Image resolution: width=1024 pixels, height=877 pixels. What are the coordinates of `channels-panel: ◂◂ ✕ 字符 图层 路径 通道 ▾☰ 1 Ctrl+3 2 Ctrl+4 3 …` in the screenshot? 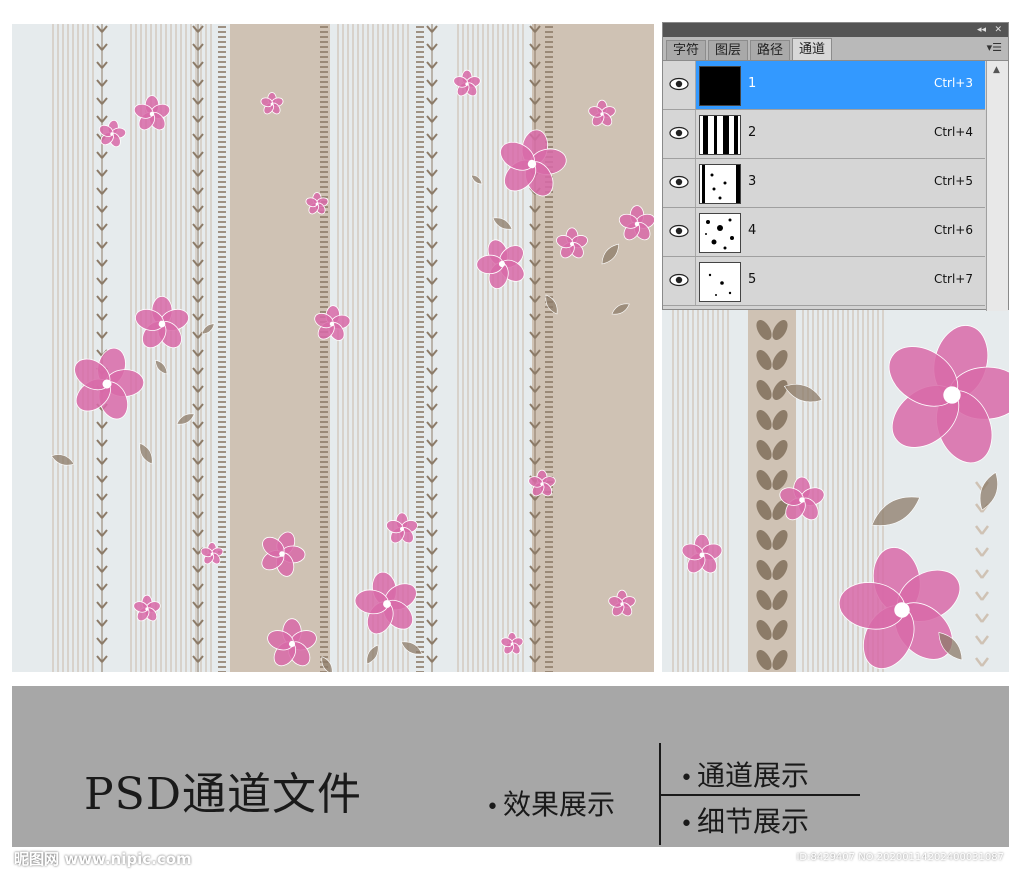 It's located at (835, 166).